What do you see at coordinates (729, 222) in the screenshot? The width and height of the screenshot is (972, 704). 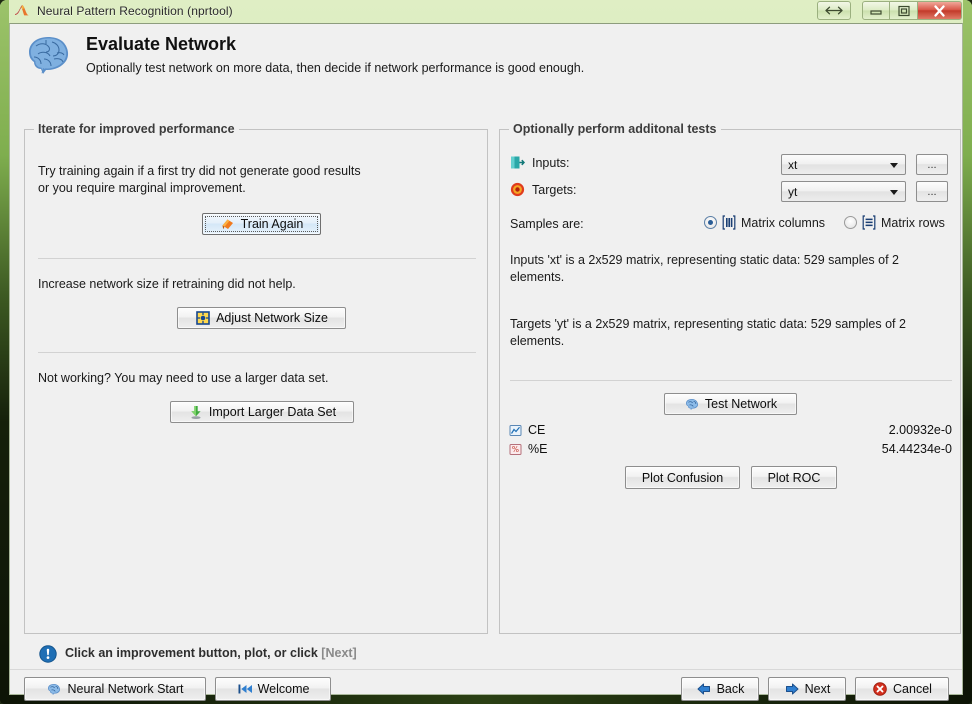 I see `matrix-columns-icon` at bounding box center [729, 222].